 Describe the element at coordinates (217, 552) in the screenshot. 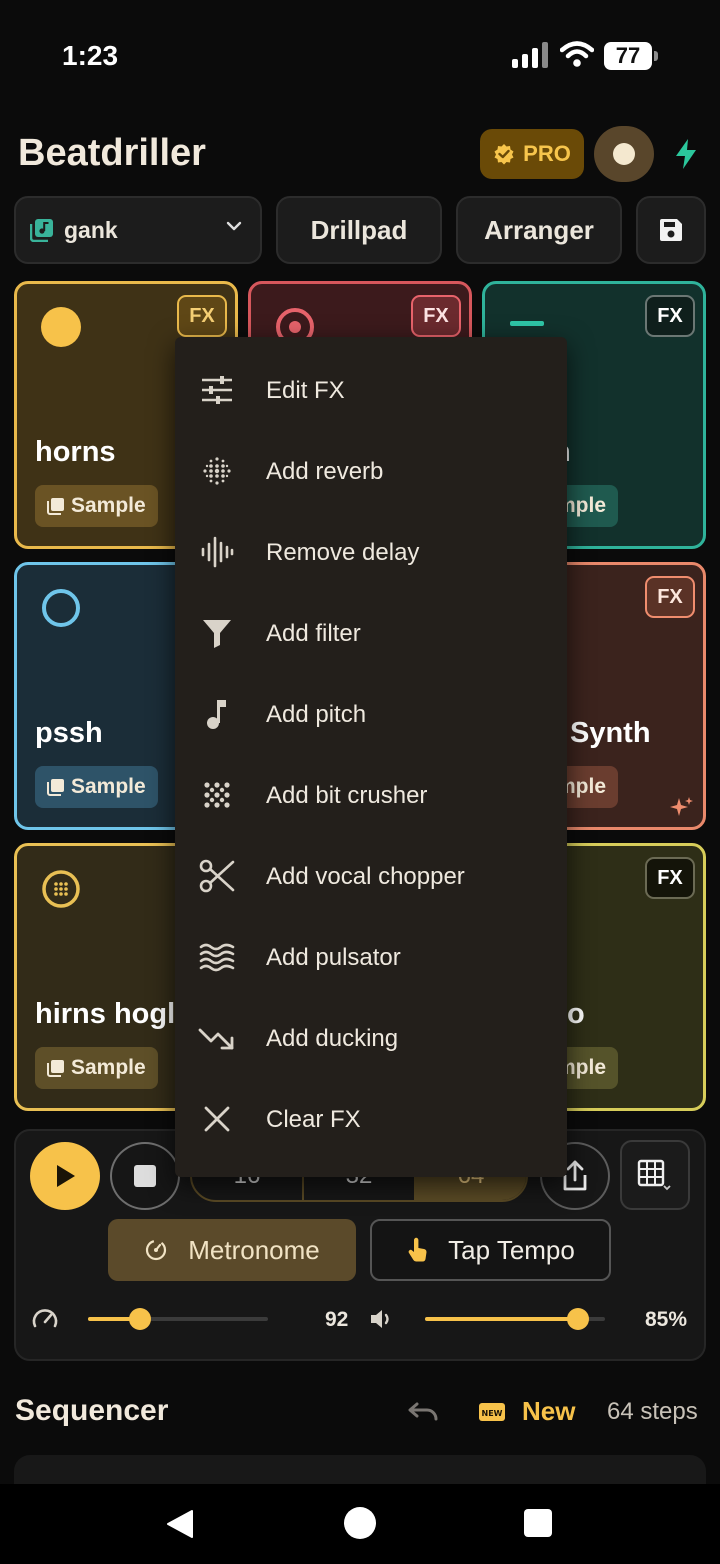

I see `waveform-icon` at that location.